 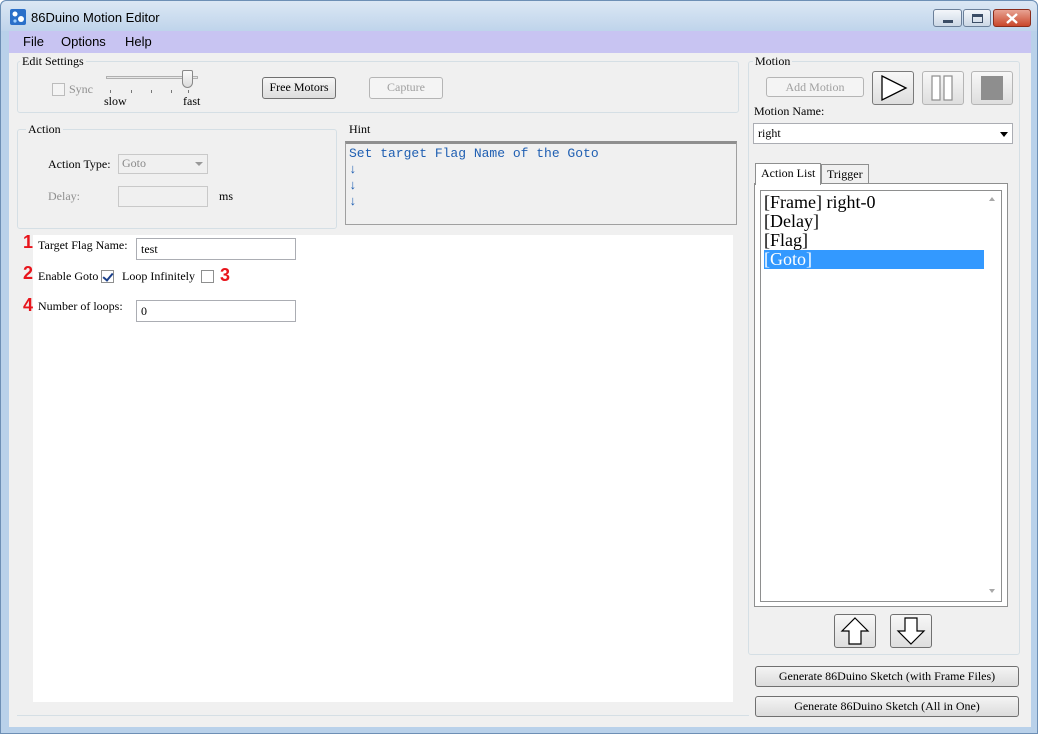 I want to click on capture-button: Capture, so click(x=406, y=88).